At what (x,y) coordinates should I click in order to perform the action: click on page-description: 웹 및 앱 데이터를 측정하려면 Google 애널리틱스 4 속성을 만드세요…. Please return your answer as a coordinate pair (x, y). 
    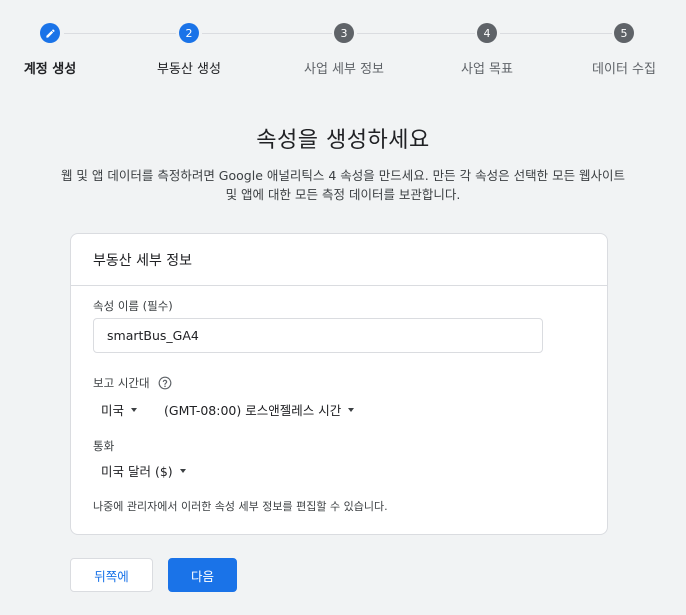
    Looking at the image, I should click on (343, 185).